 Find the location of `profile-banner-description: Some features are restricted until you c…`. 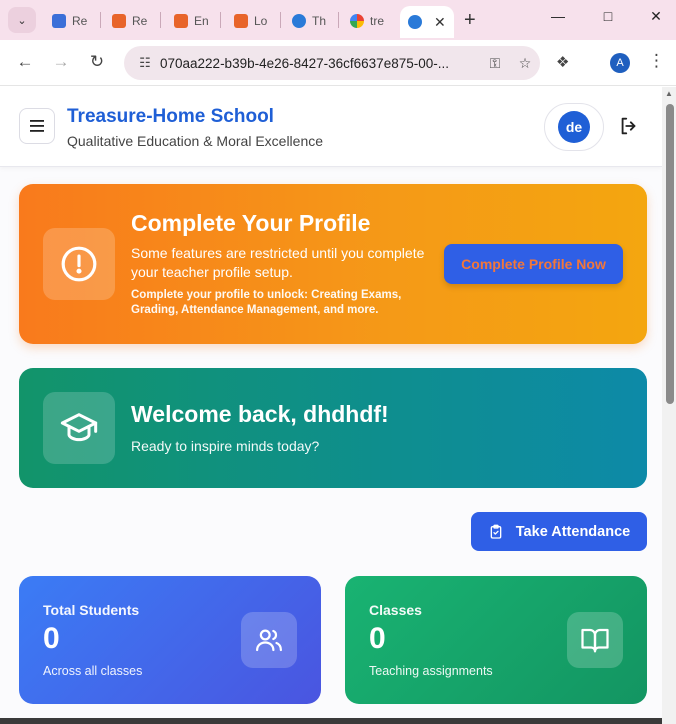

profile-banner-description: Some features are restricted until you c… is located at coordinates (278, 262).